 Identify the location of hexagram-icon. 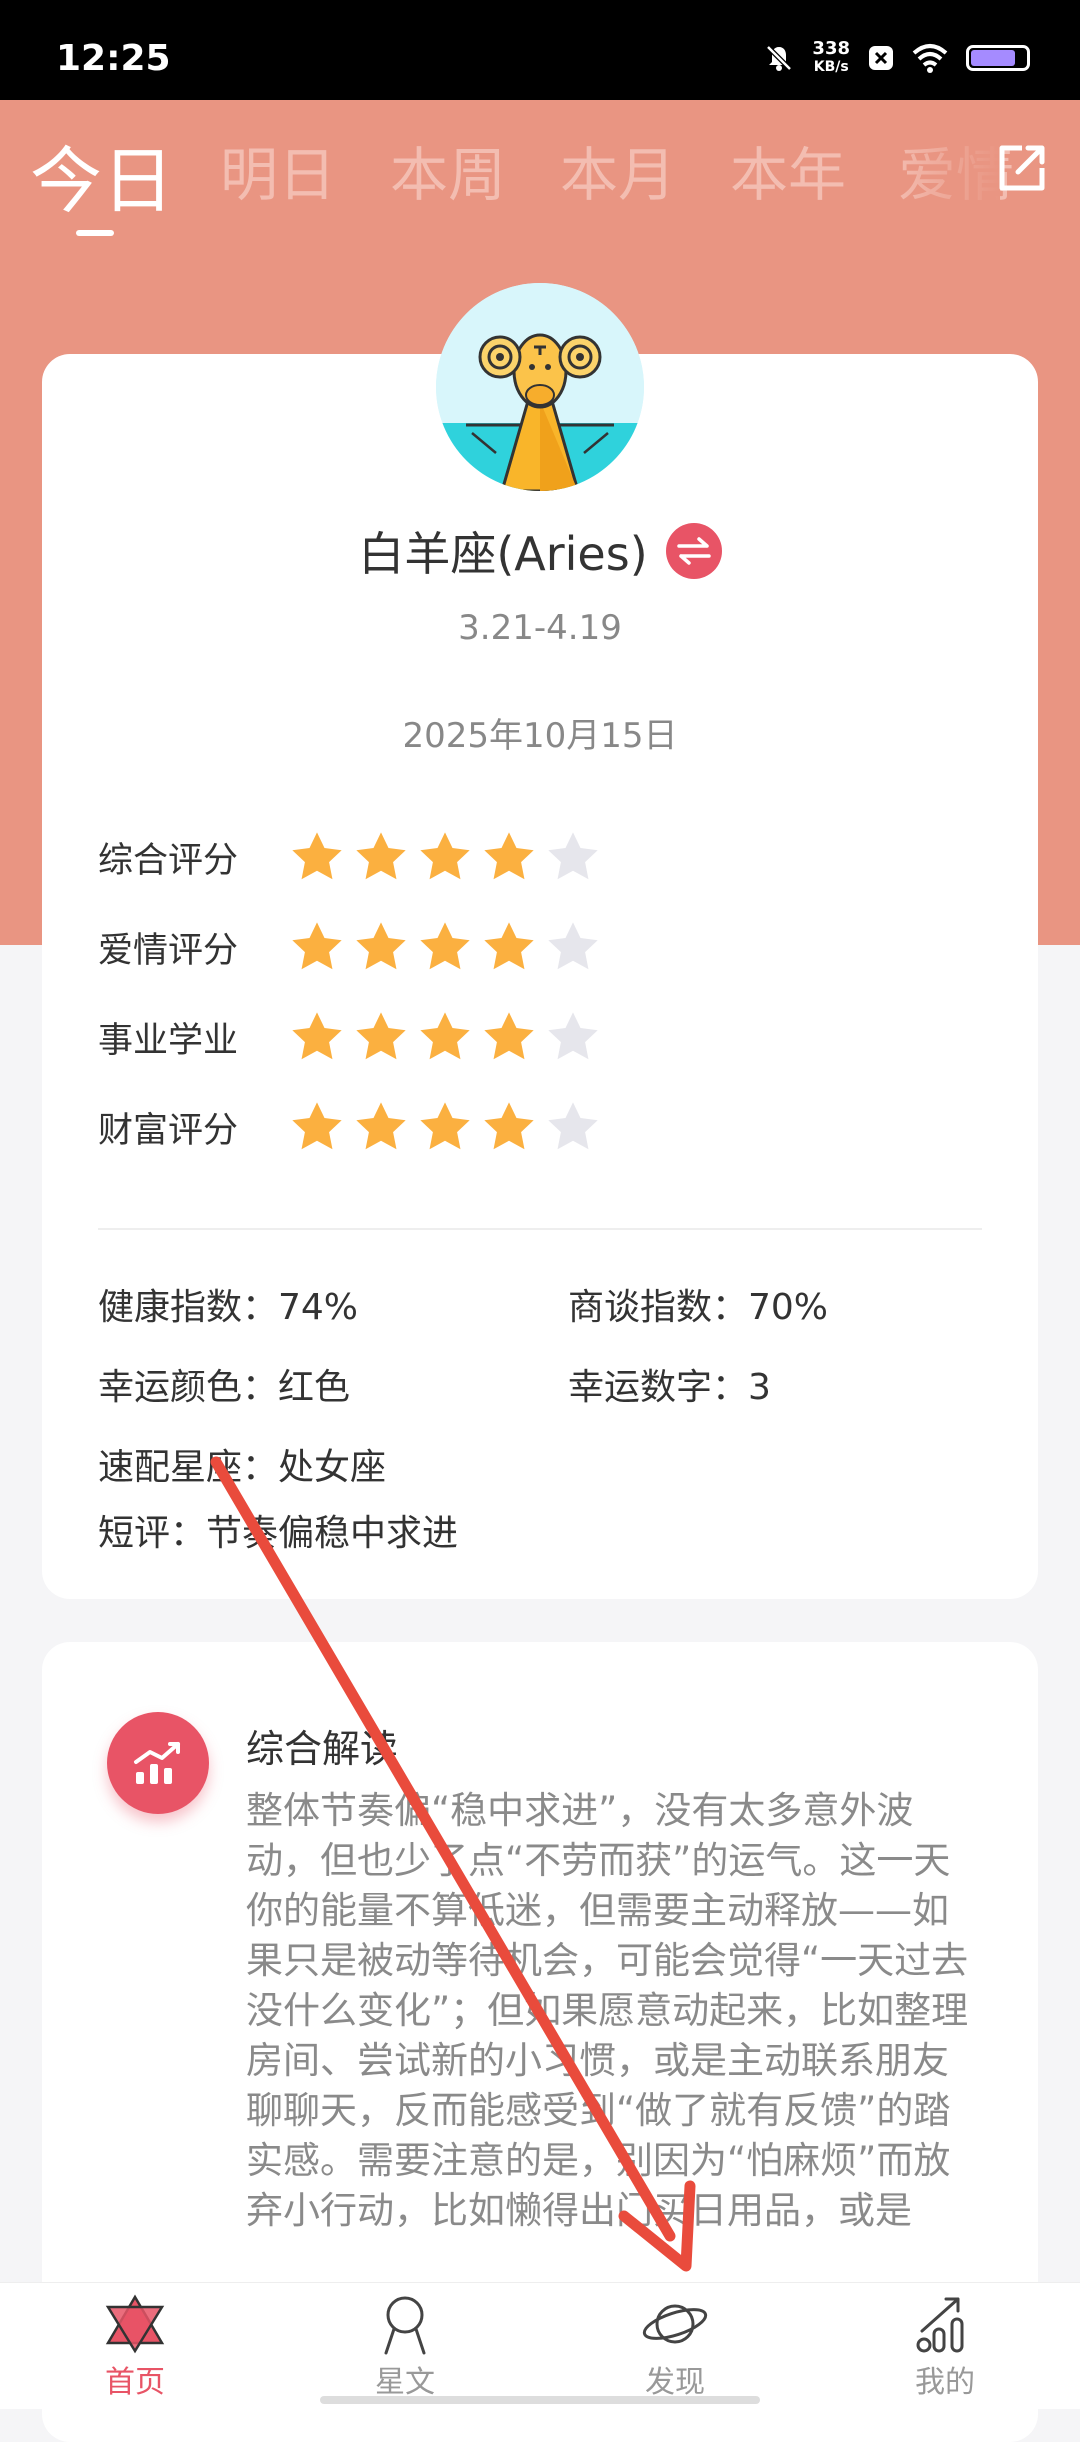
(135, 2324).